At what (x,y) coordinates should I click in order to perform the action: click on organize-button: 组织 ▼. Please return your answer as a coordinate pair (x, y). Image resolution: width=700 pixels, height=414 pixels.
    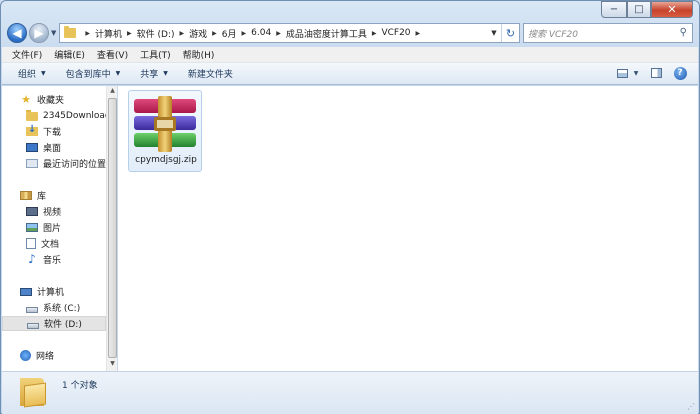
    Looking at the image, I should click on (32, 73).